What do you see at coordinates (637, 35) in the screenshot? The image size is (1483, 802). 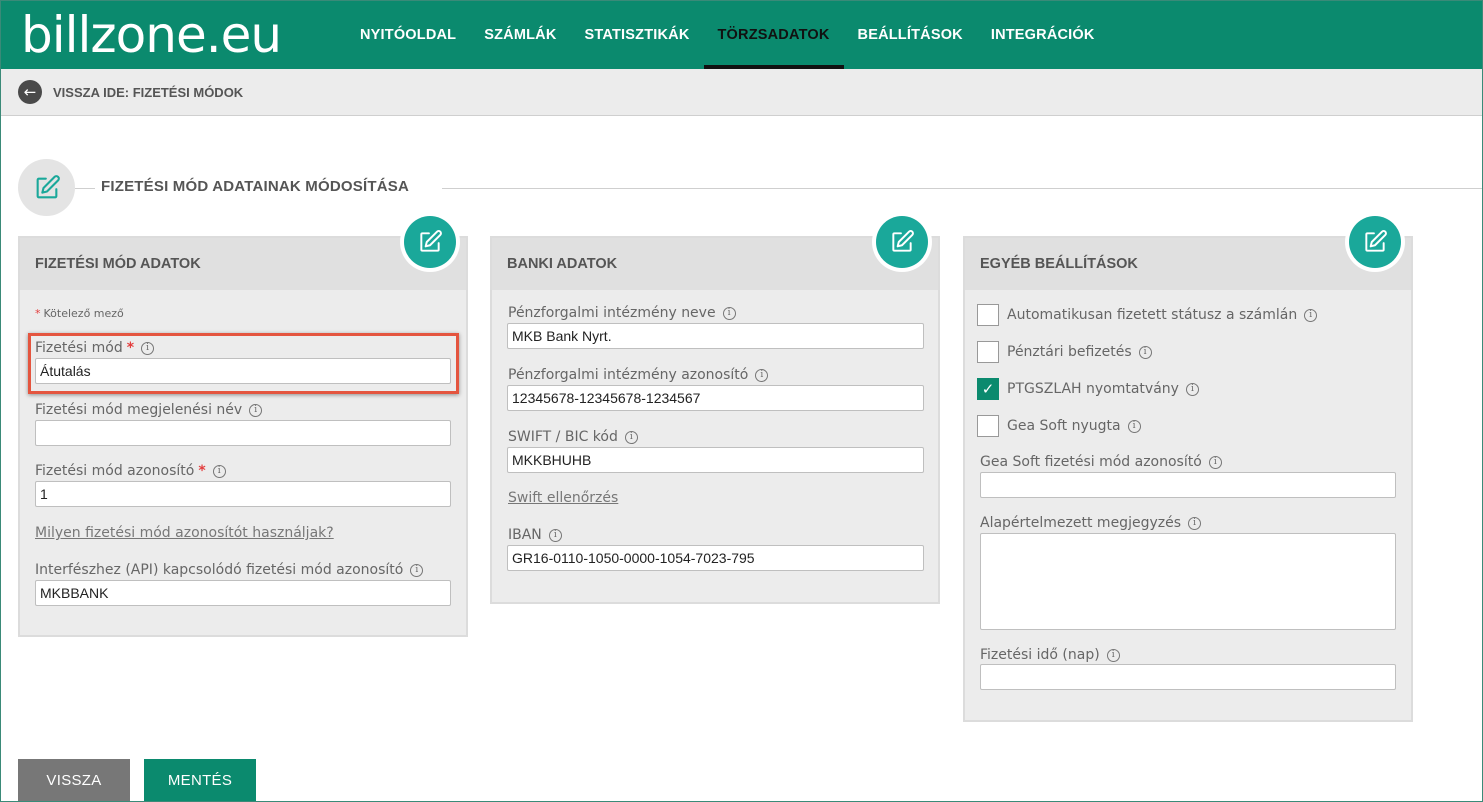 I see `nav-item-statistics: STATISZTIKÁK` at bounding box center [637, 35].